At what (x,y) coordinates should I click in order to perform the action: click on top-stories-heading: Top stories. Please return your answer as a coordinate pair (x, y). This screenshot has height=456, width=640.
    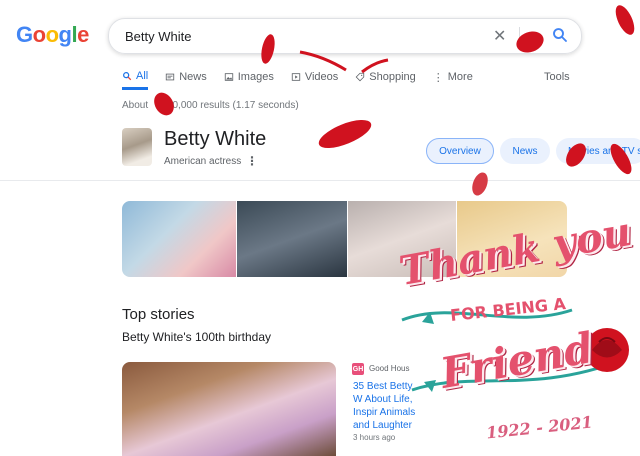
    Looking at the image, I should click on (158, 314).